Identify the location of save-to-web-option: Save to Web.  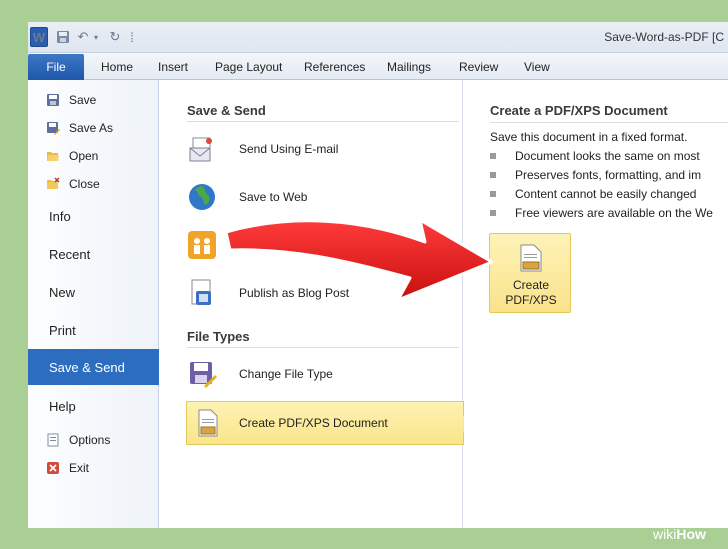
(325, 197).